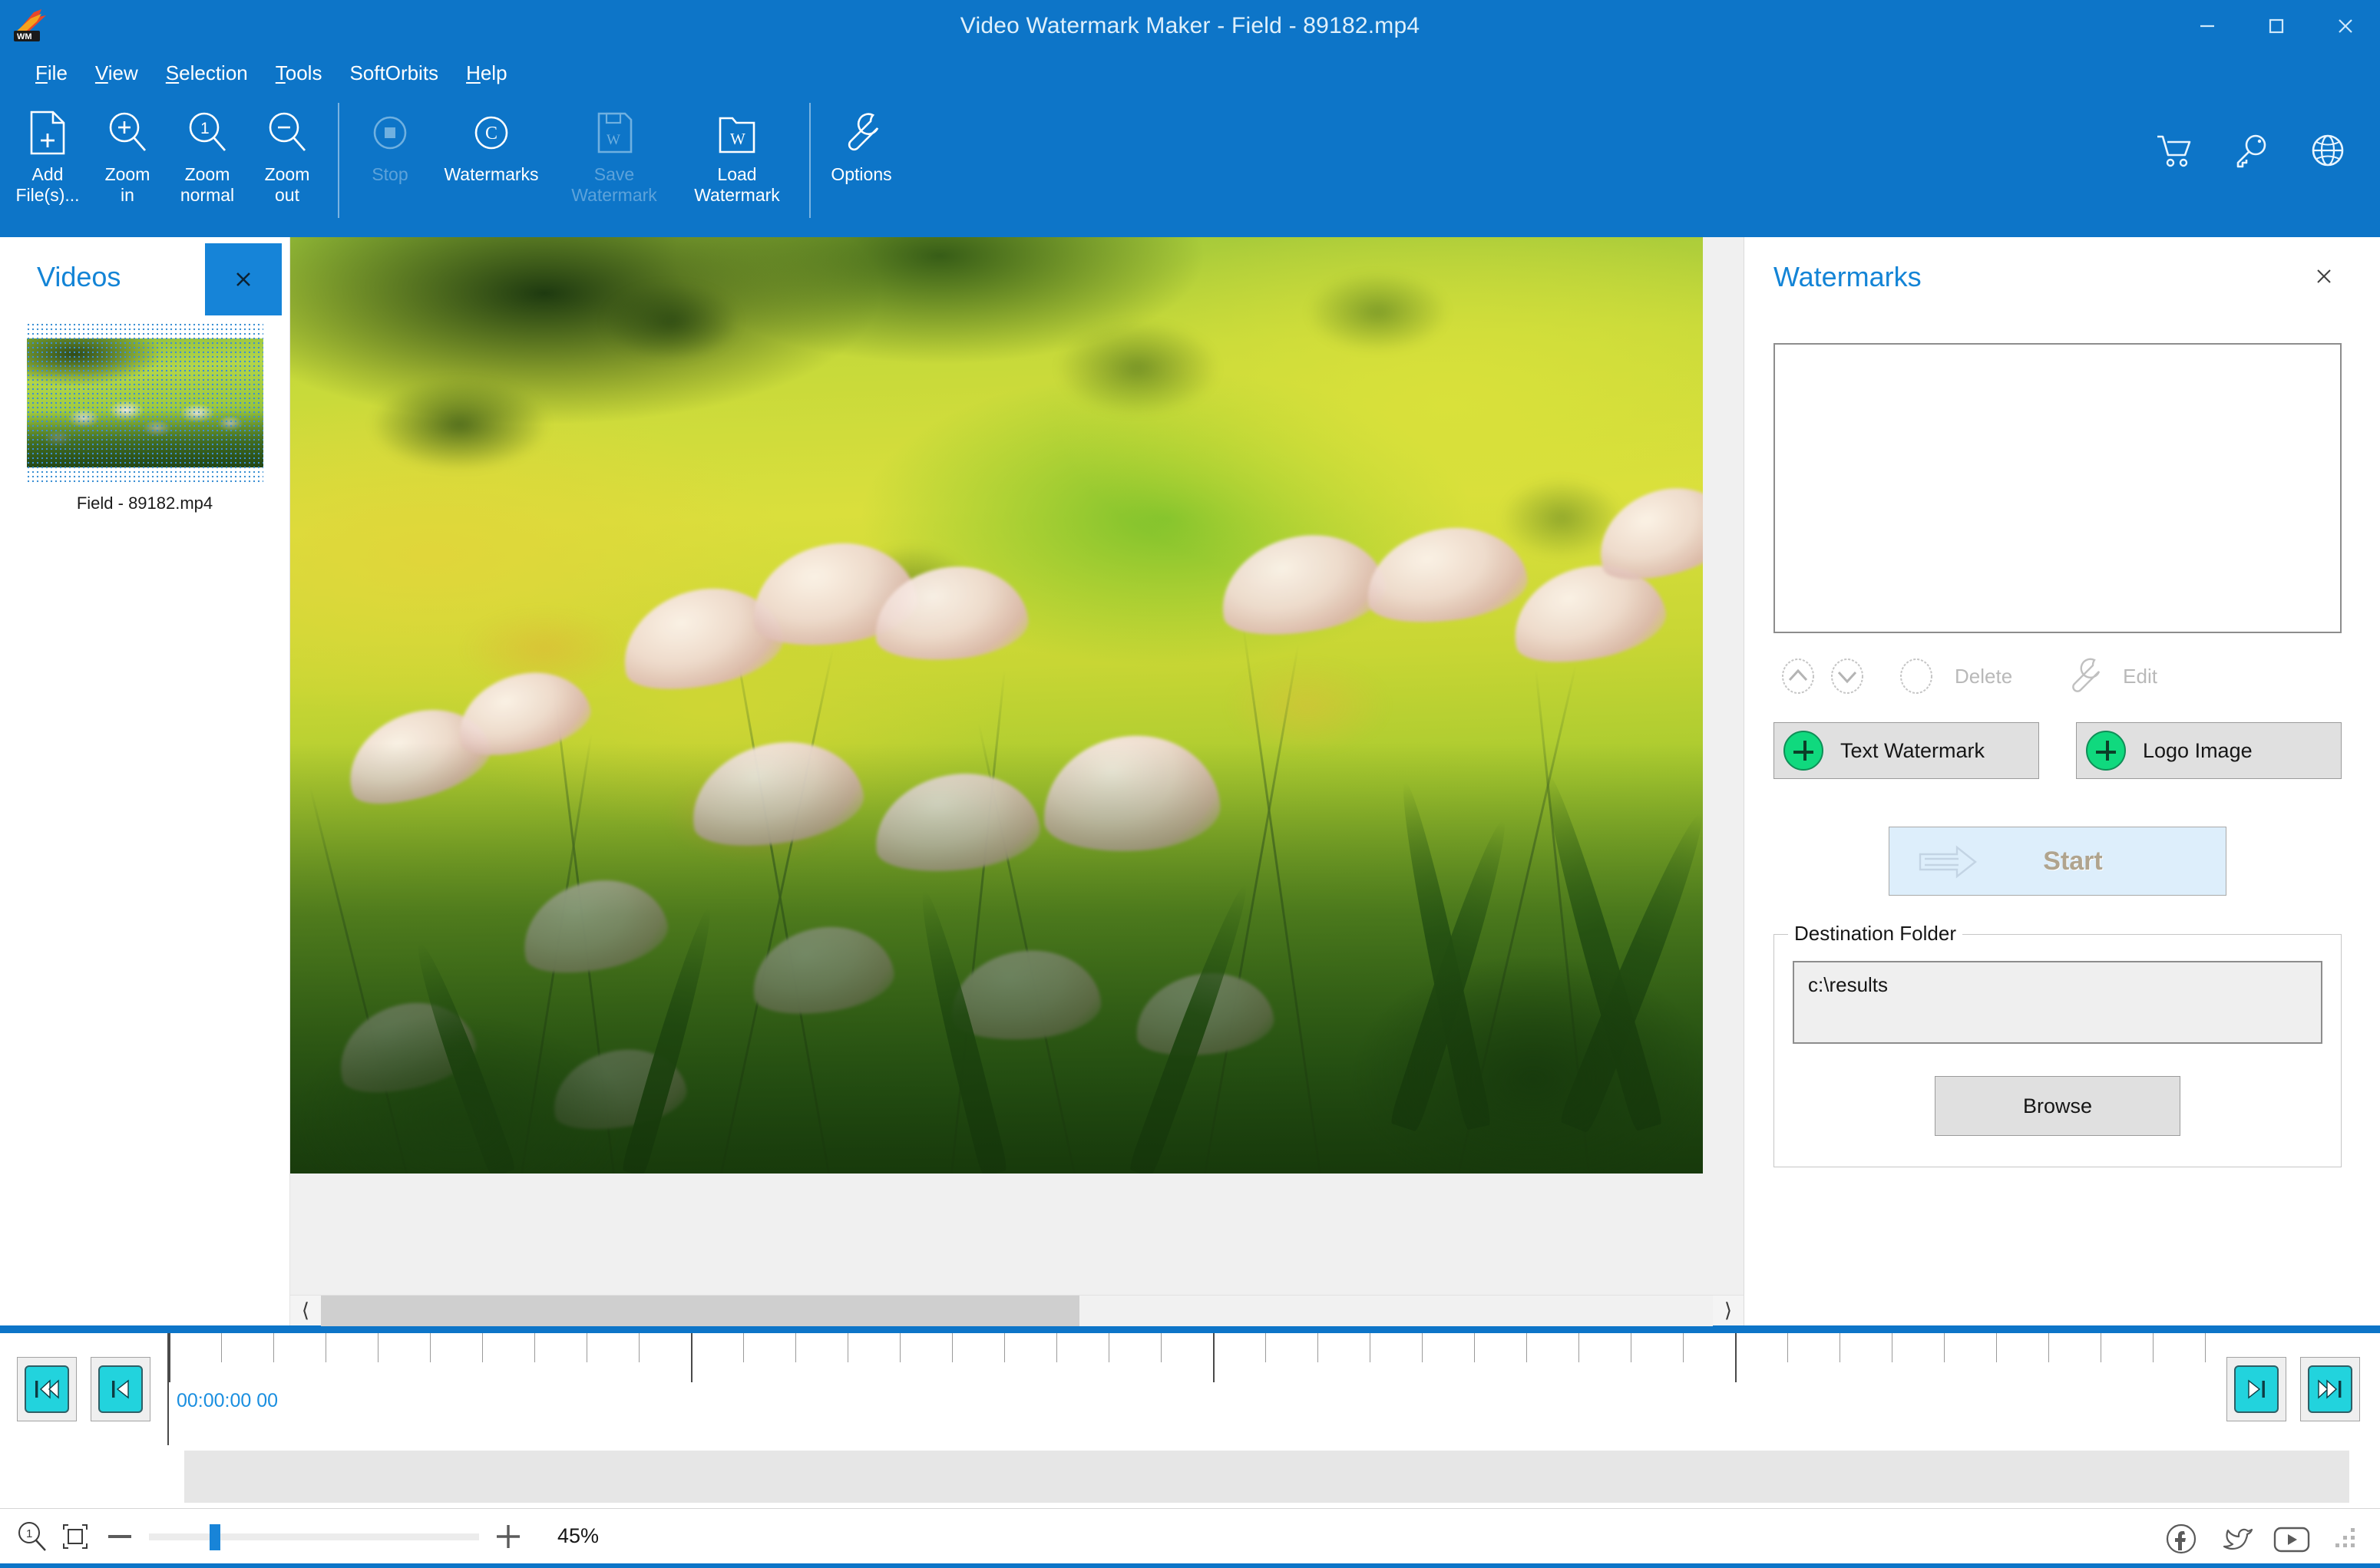 This screenshot has height=1568, width=2380. What do you see at coordinates (700, 1310) in the screenshot?
I see `scrollbar-thumb` at bounding box center [700, 1310].